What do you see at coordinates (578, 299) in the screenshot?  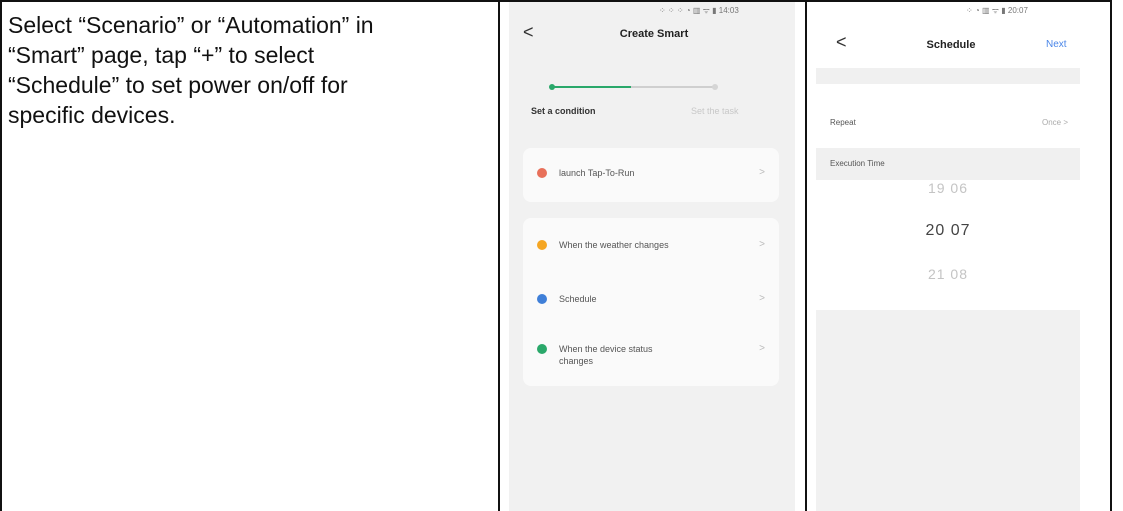 I see `list-item-label: Schedule` at bounding box center [578, 299].